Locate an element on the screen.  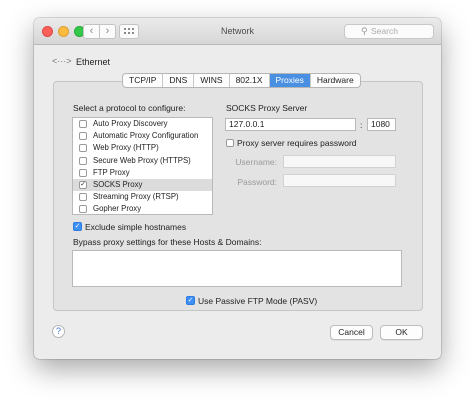
protocol-list-heading: Select a protocol to configure: is located at coordinates (129, 108).